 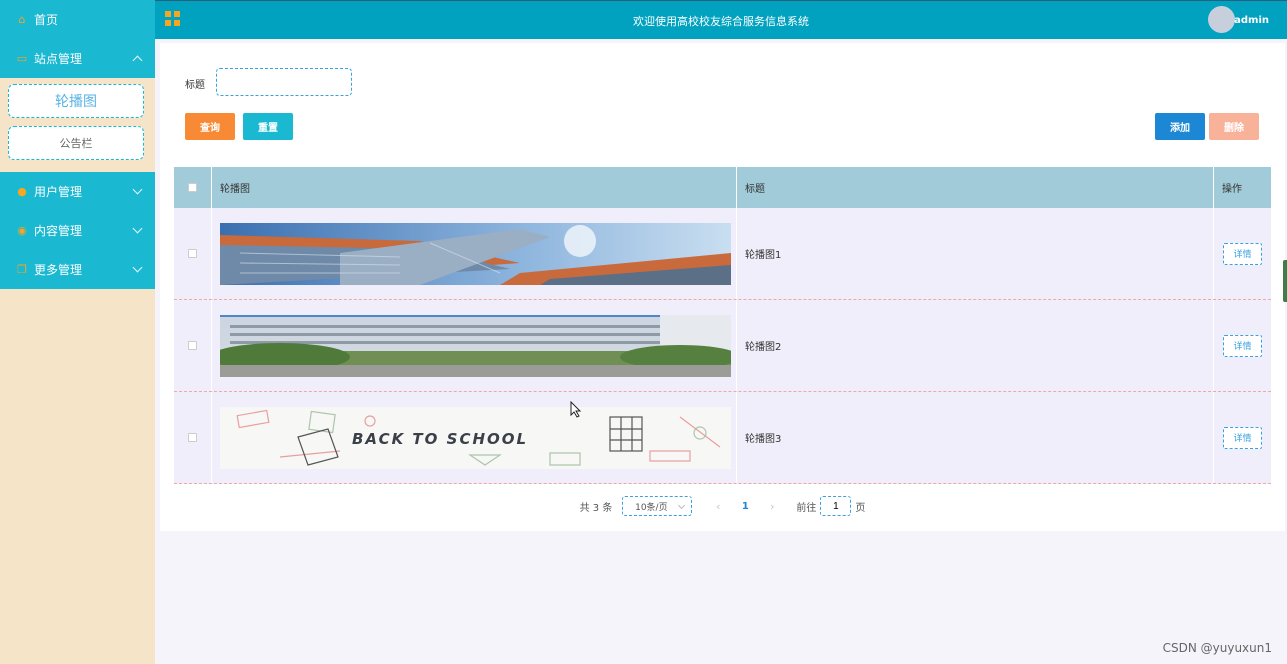 I want to click on pagination: 共 3 条 10条/页 ‹ 1 › 前往 页, so click(x=722, y=506).